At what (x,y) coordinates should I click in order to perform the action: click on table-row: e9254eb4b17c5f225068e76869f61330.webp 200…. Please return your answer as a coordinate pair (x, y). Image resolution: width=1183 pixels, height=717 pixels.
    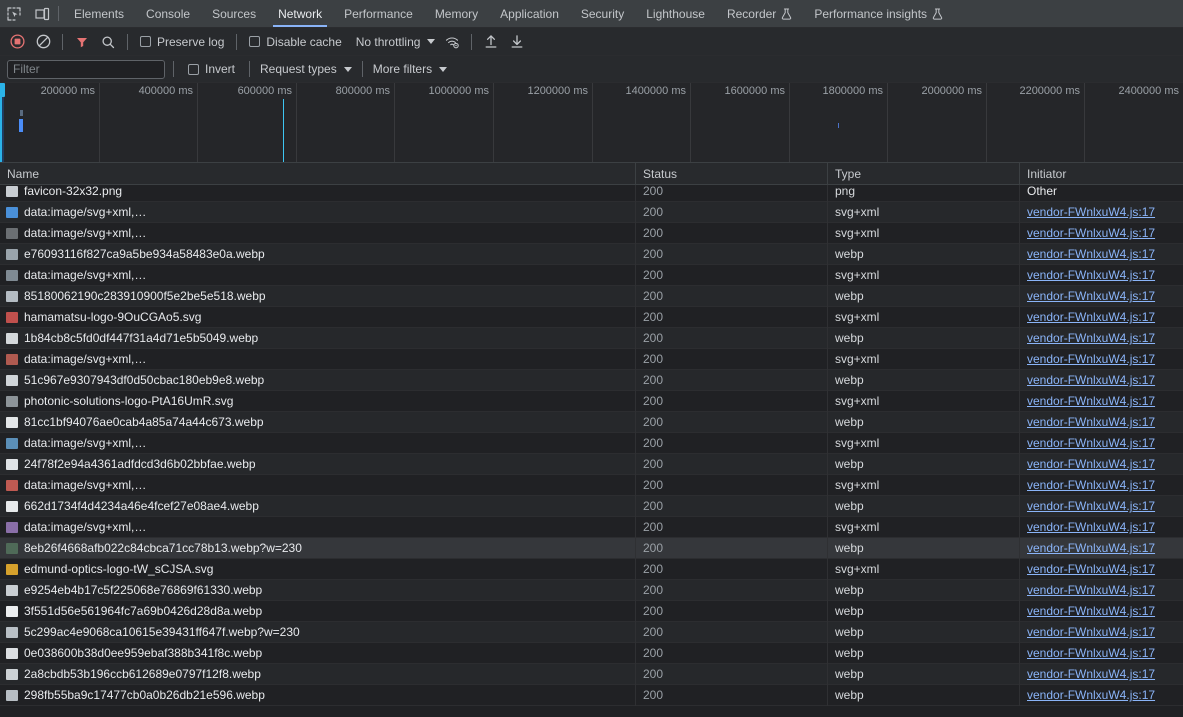
    Looking at the image, I should click on (591, 590).